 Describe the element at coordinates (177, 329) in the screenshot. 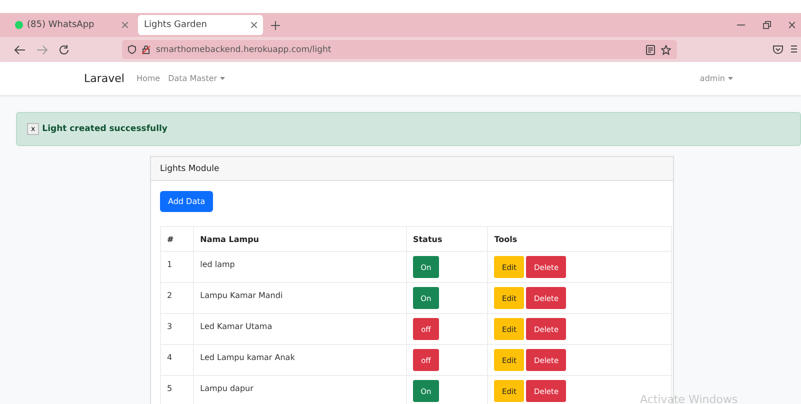

I see `table-cell: 3` at that location.